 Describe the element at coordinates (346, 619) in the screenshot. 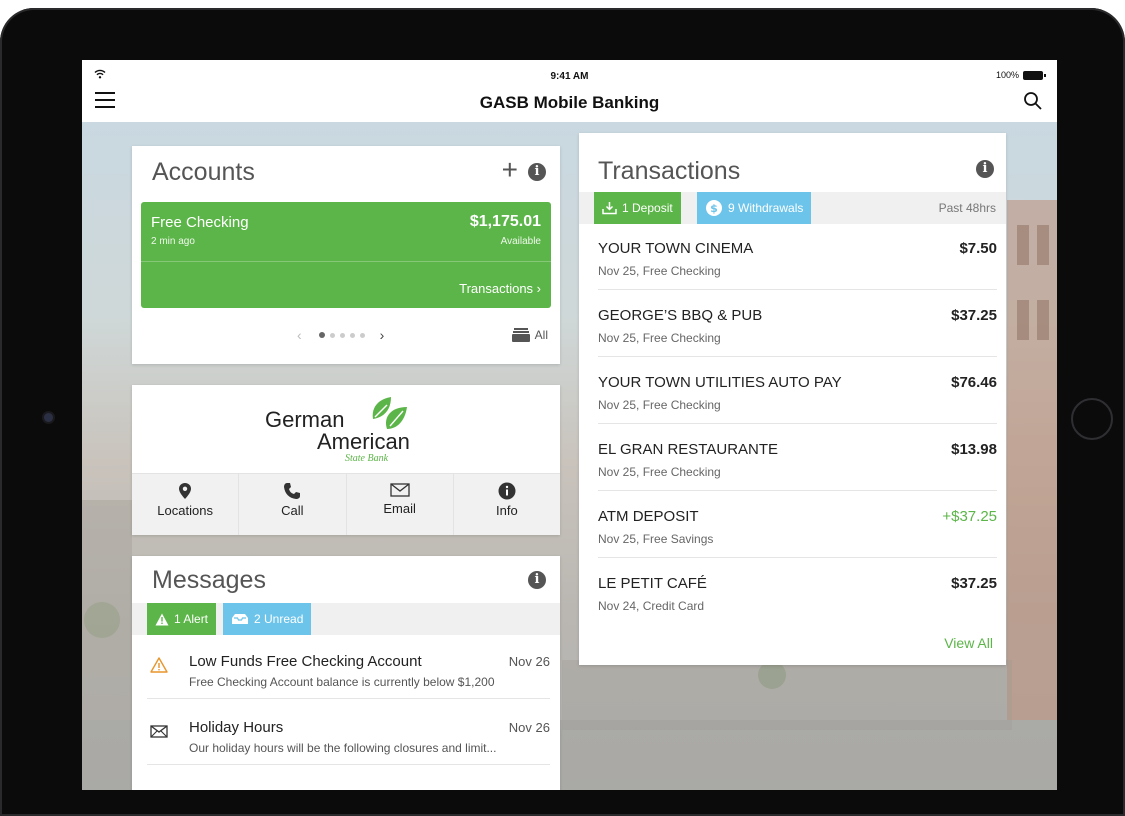

I see `messages-filter-bar: 1 Alert 2 Unread` at that location.